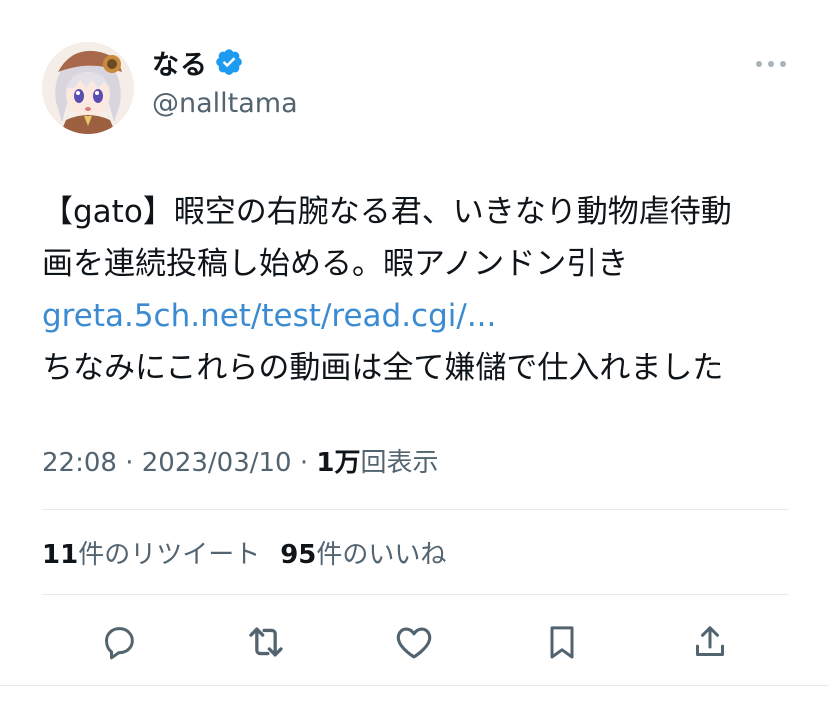  Describe the element at coordinates (383, 368) in the screenshot. I see `tweet-text-line: ちなみにこれらの動画は全て嫌儲で仕入れました` at that location.